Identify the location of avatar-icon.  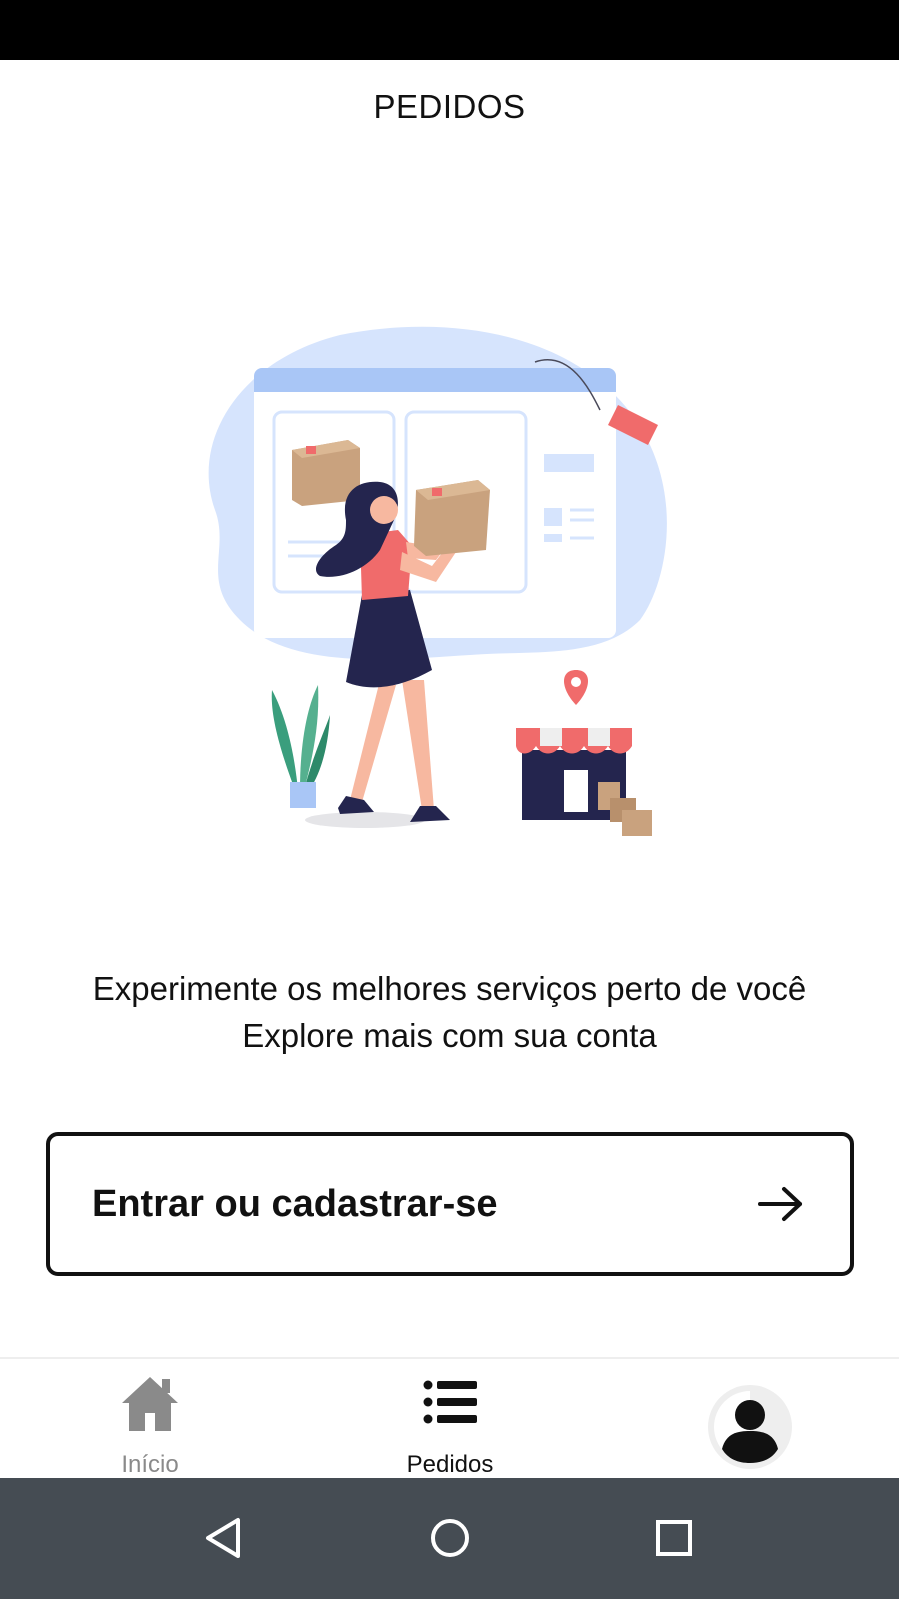
(750, 1427).